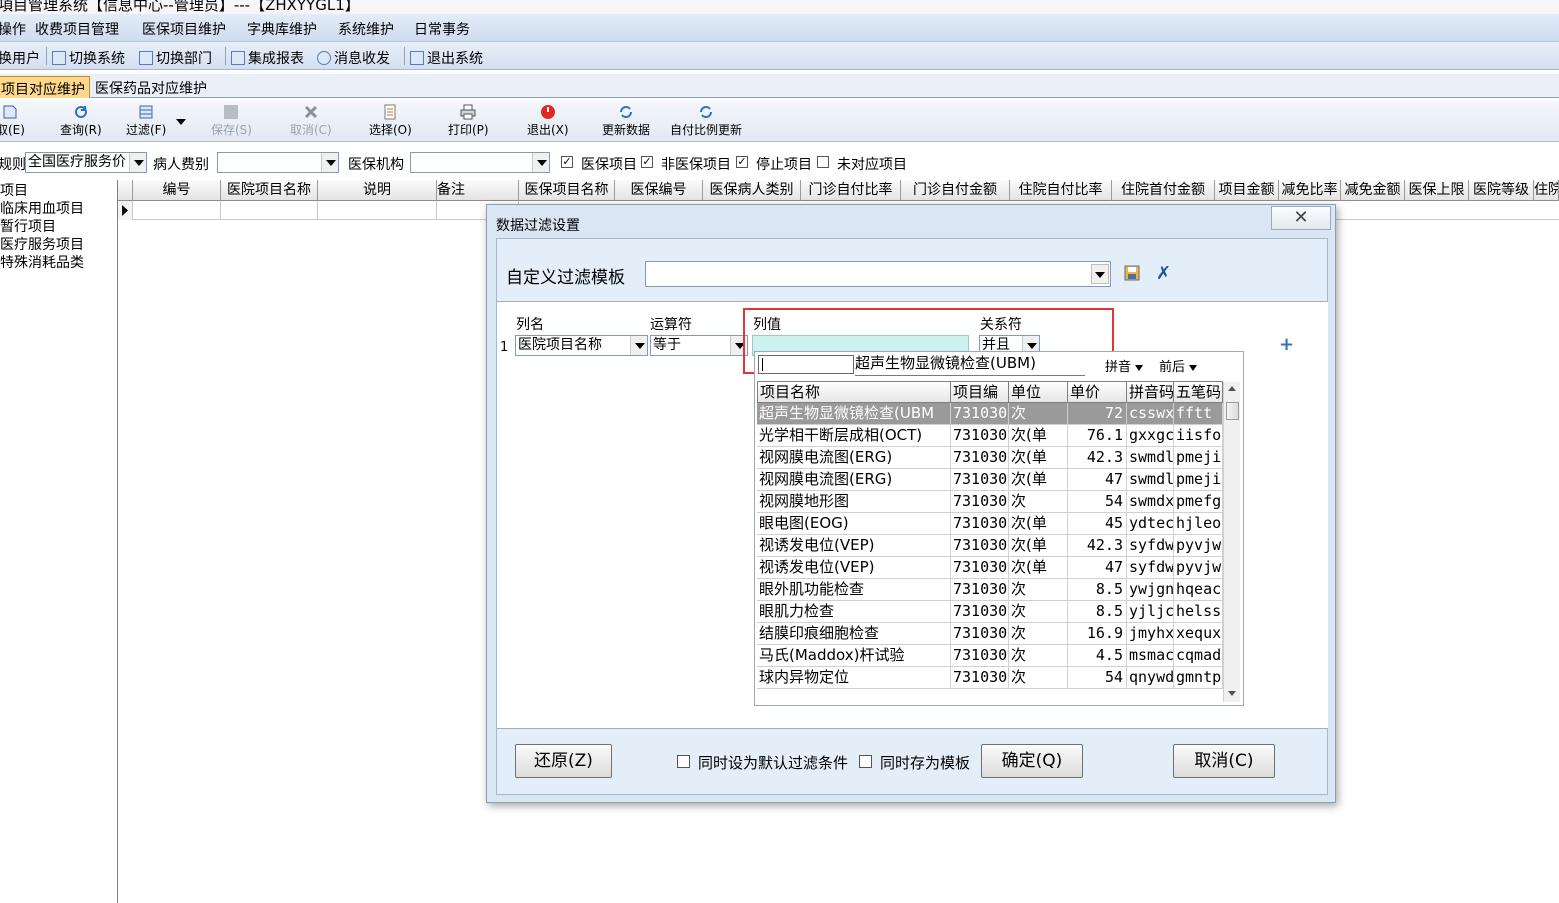  Describe the element at coordinates (267, 58) in the screenshot. I see `integrated-report-button: 集成报表` at that location.